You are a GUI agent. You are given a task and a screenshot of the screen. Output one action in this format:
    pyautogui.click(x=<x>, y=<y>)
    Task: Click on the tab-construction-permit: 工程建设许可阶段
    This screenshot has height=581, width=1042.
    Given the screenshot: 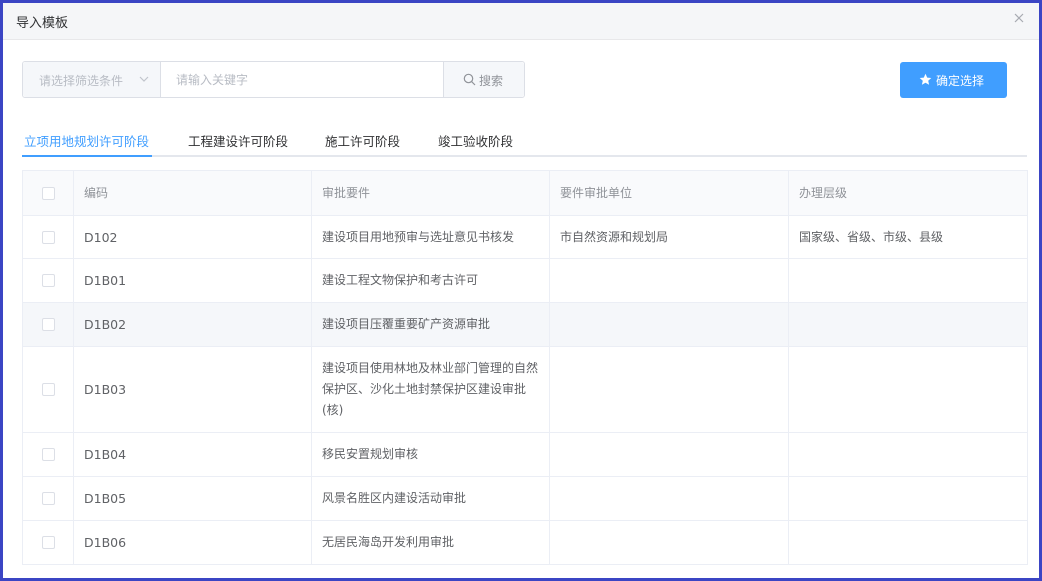 What is the action you would take?
    pyautogui.click(x=238, y=140)
    